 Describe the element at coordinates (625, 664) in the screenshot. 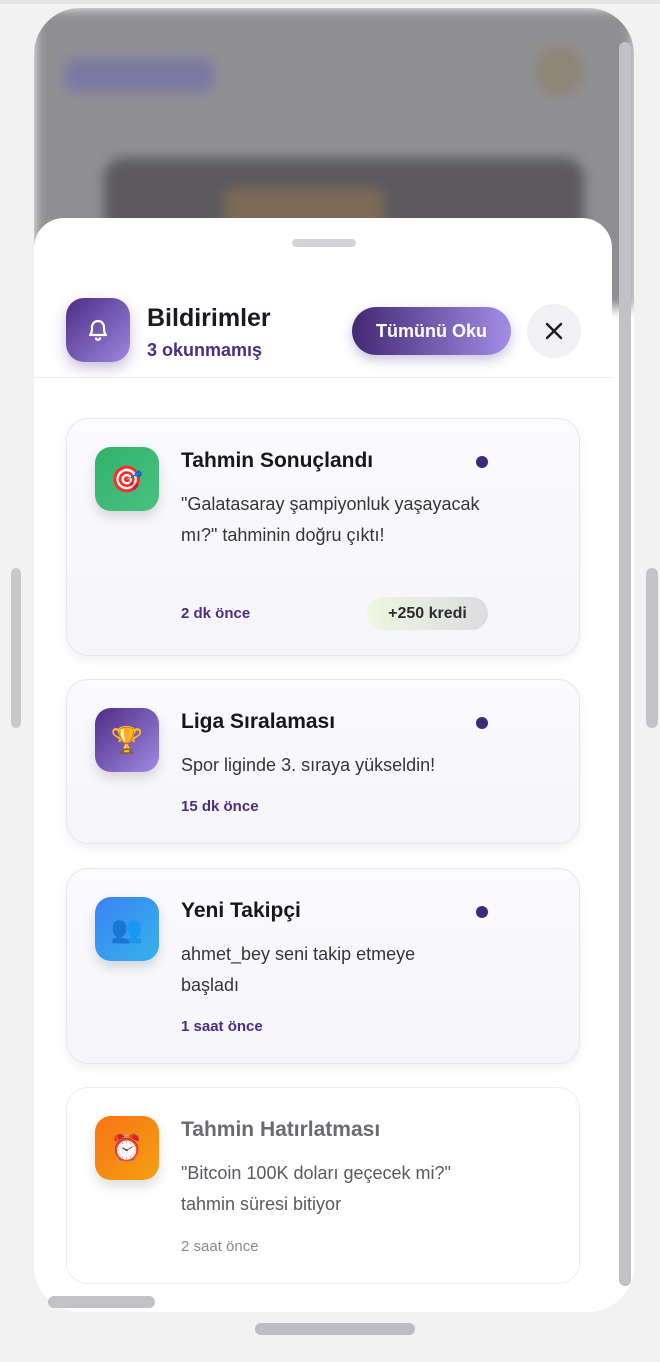

I see `vertical-scrollbar` at that location.